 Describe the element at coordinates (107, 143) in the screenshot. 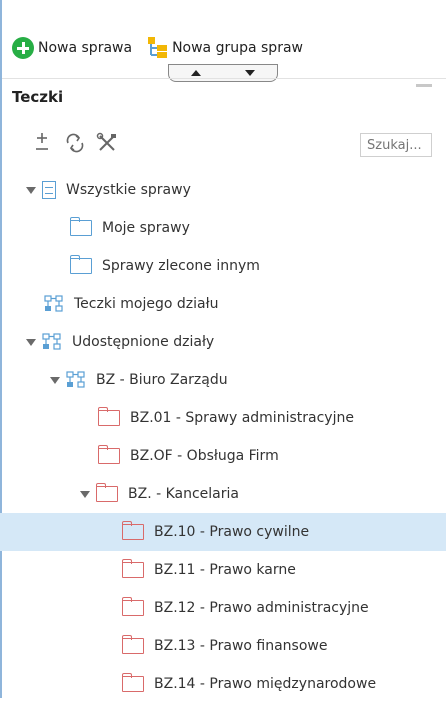

I see `tools-icon` at that location.